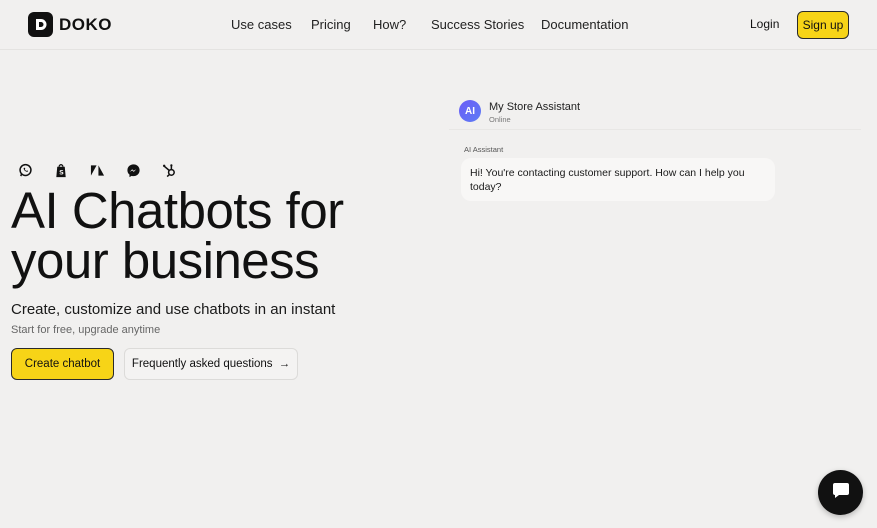 The height and width of the screenshot is (528, 877). What do you see at coordinates (133, 170) in the screenshot?
I see `messenger-icon` at bounding box center [133, 170].